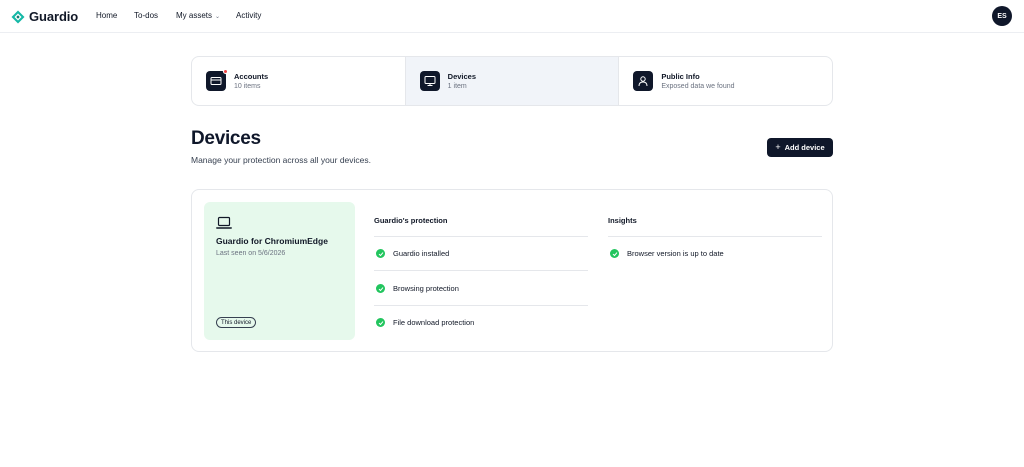 Image resolution: width=1024 pixels, height=467 pixels. Describe the element at coordinates (272, 241) in the screenshot. I see `device-name: Guardio for ChromiumEdge` at that location.